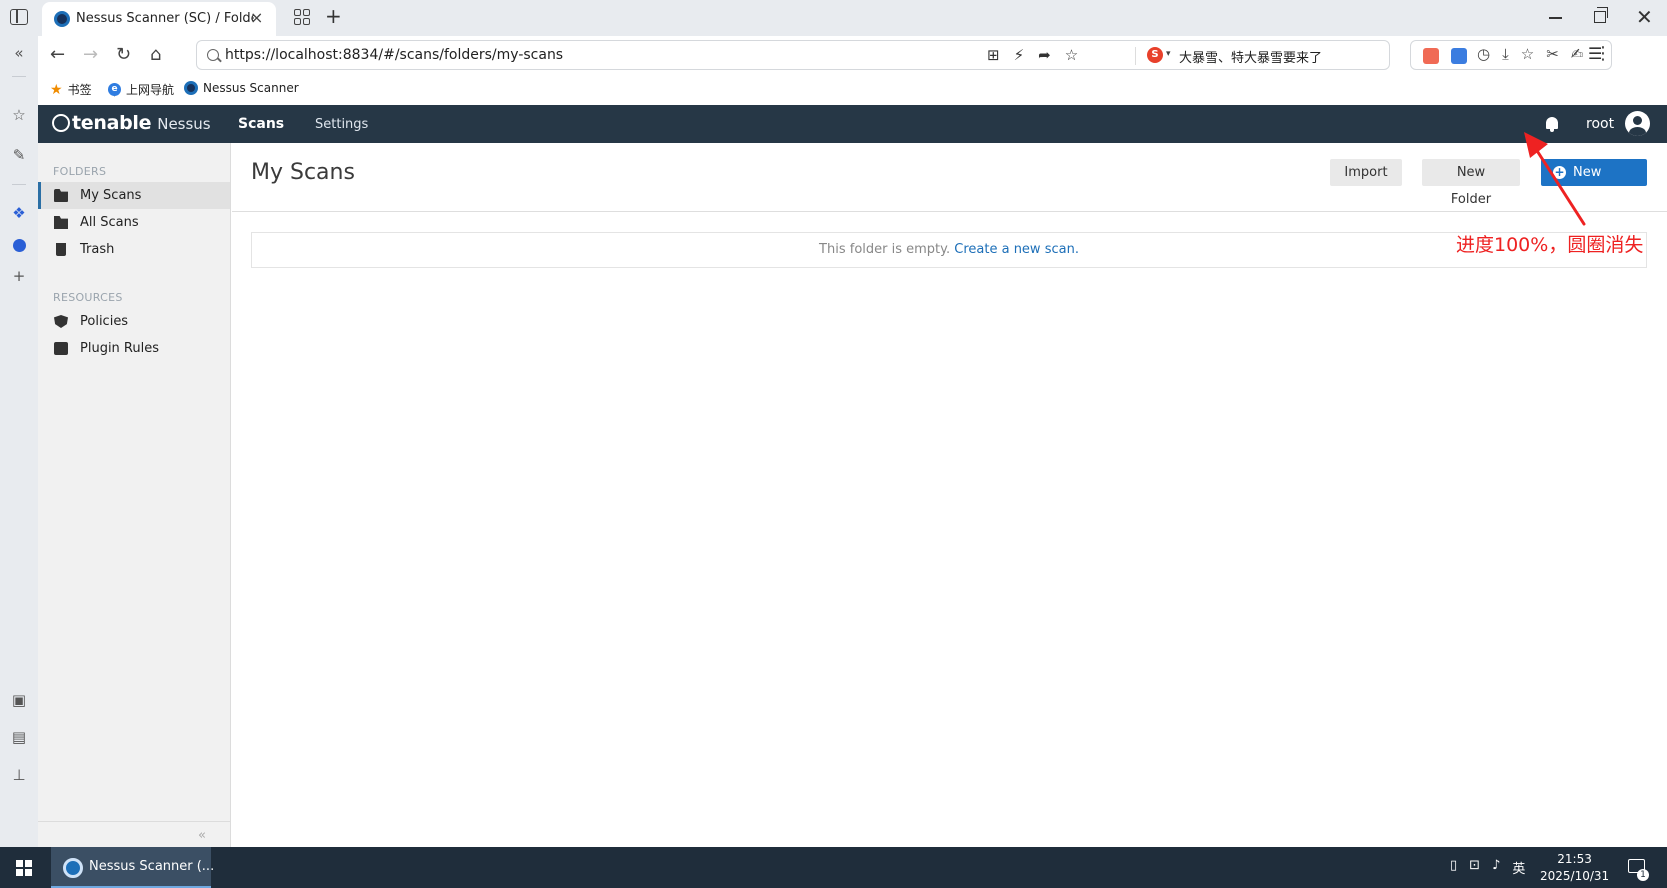 Image resolution: width=1667 pixels, height=888 pixels. What do you see at coordinates (1250, 56) in the screenshot?
I see `news-headline: 大暴雪、特大暴雪要来了` at bounding box center [1250, 56].